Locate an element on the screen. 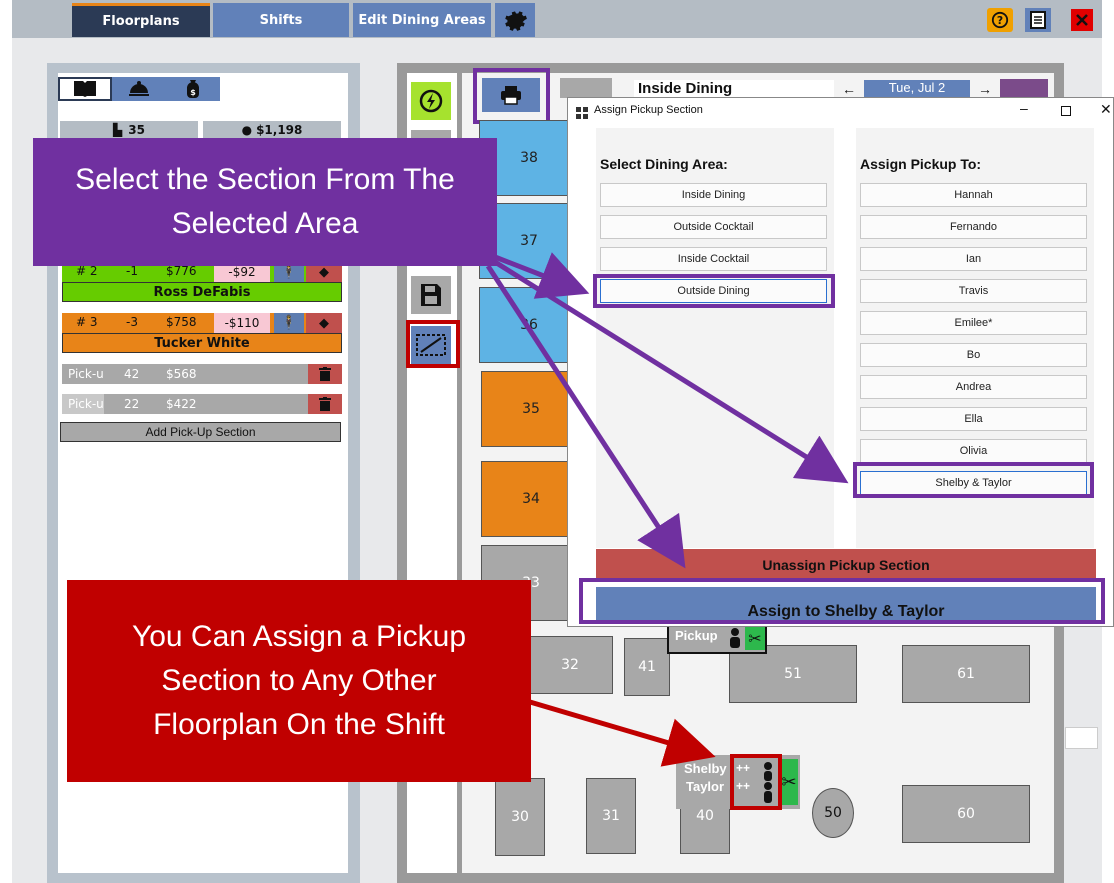 The image size is (1114, 883). arrow-to-person is located at coordinates (671, 371).